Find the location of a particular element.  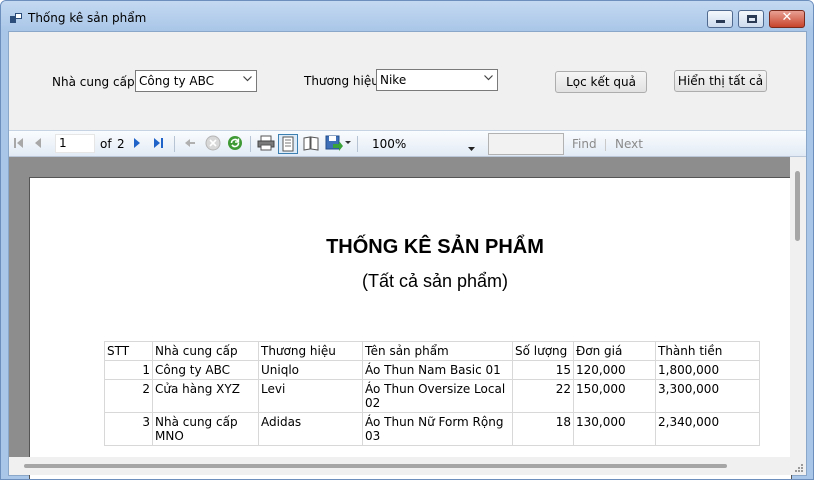

app-icon is located at coordinates (16, 18).